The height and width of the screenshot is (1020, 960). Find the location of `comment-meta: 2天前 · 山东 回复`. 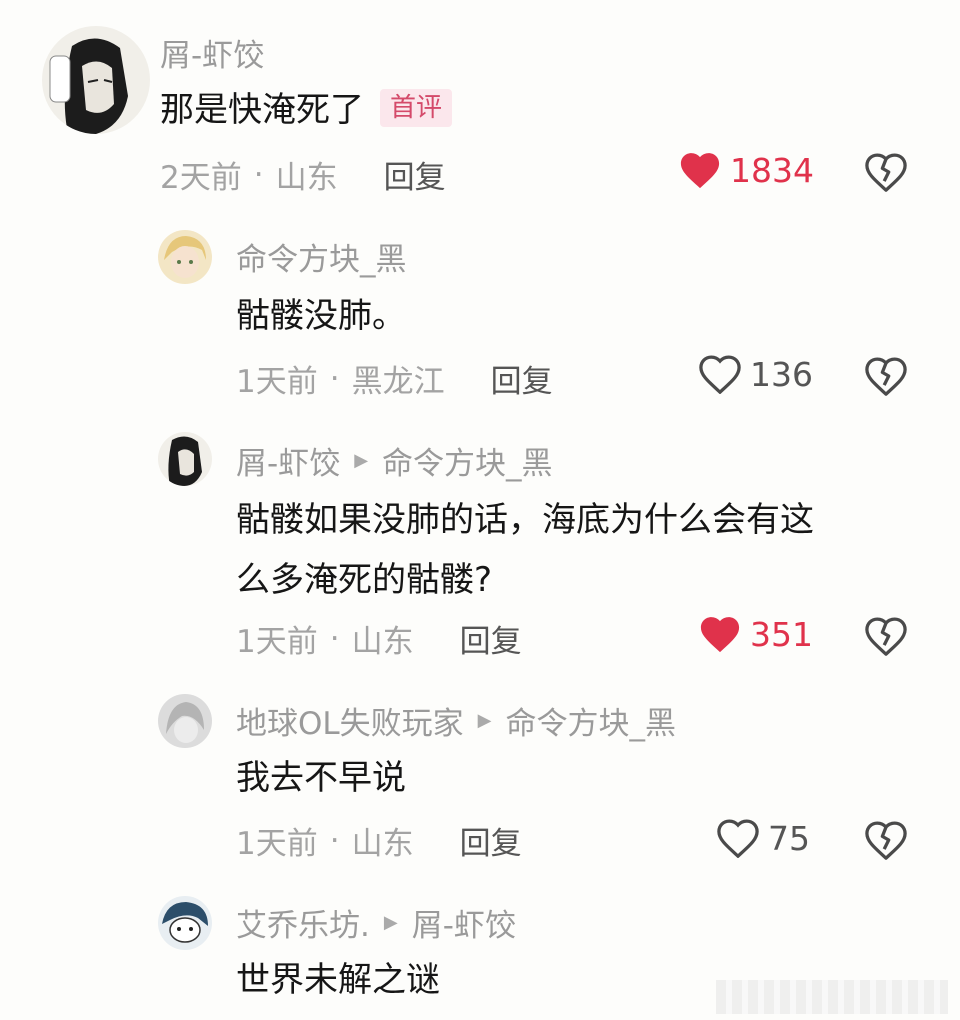

comment-meta: 2天前 · 山东 回复 is located at coordinates (303, 174).